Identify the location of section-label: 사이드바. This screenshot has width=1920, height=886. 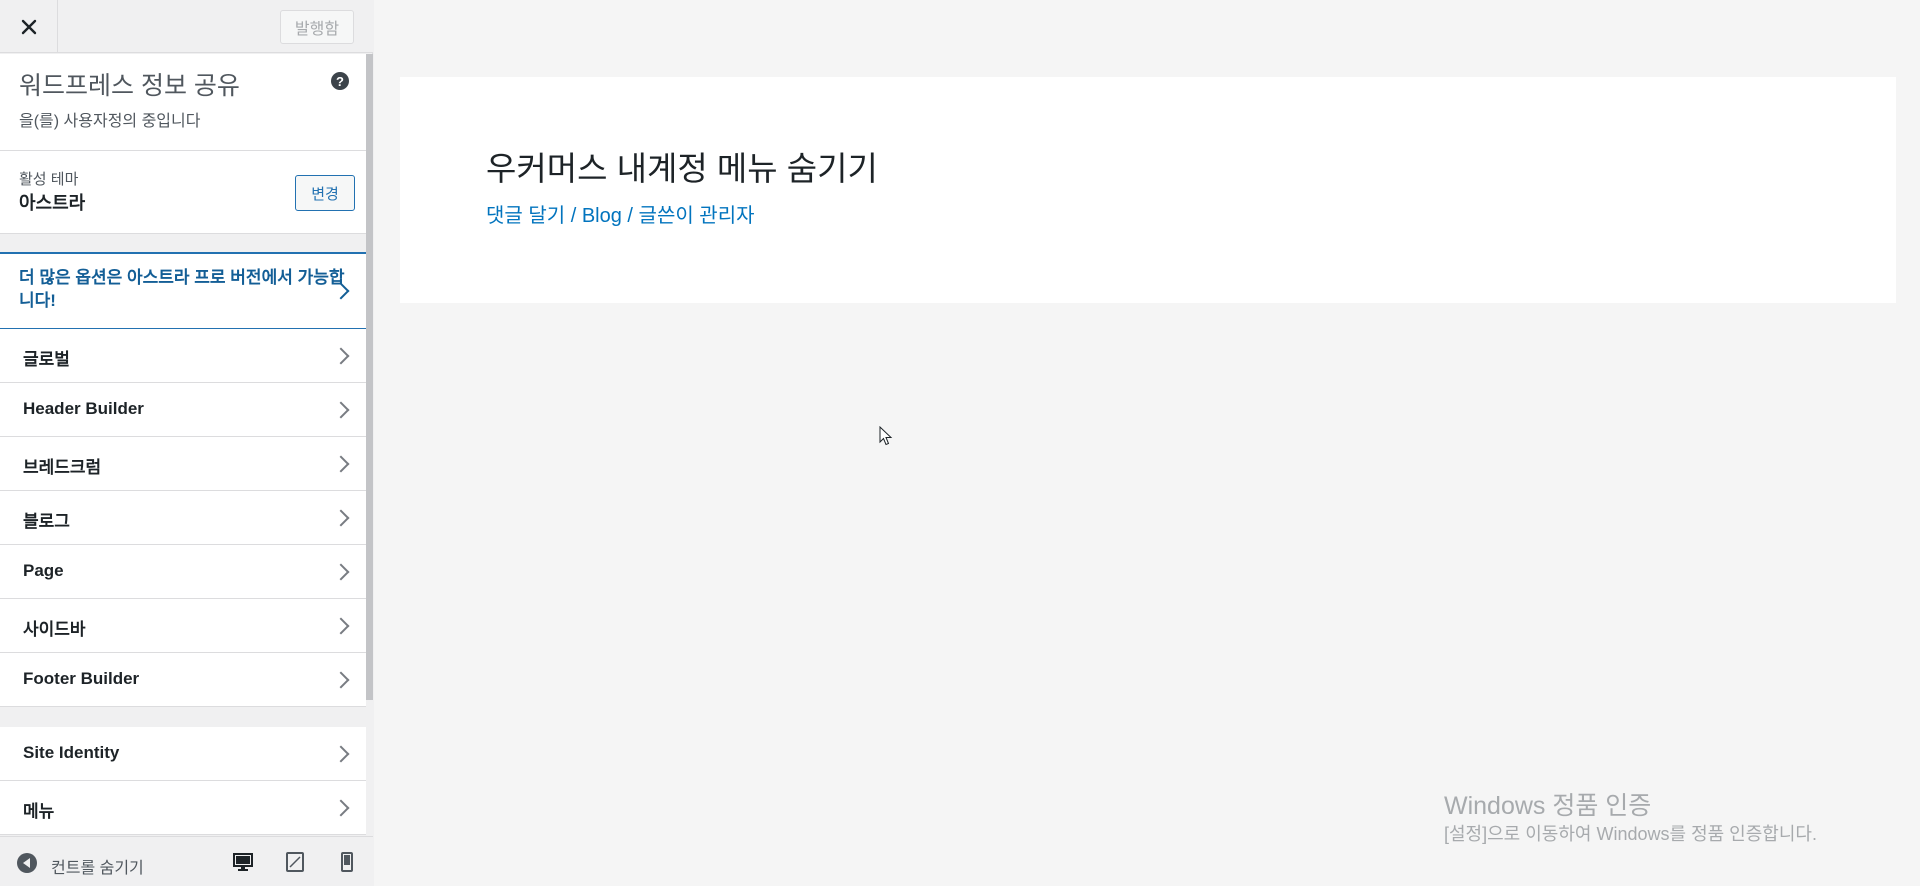
(54, 629).